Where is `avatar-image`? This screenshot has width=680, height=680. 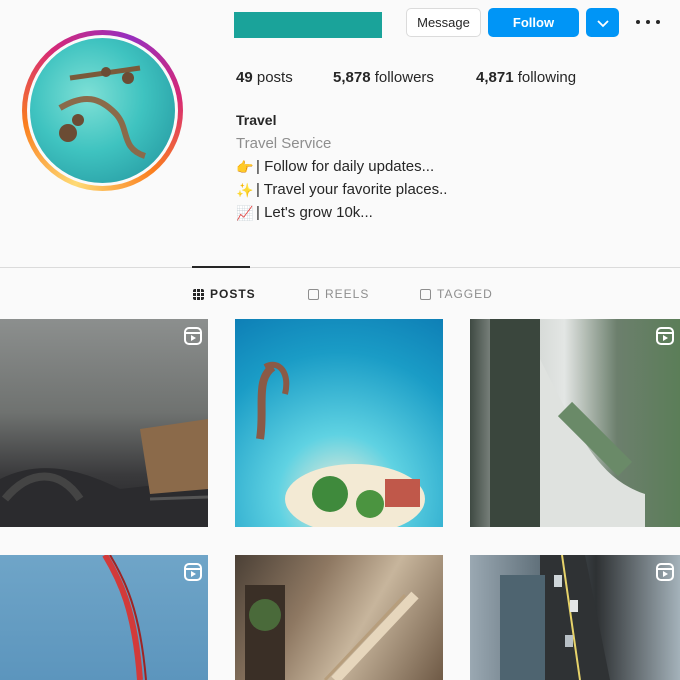 avatar-image is located at coordinates (102, 110).